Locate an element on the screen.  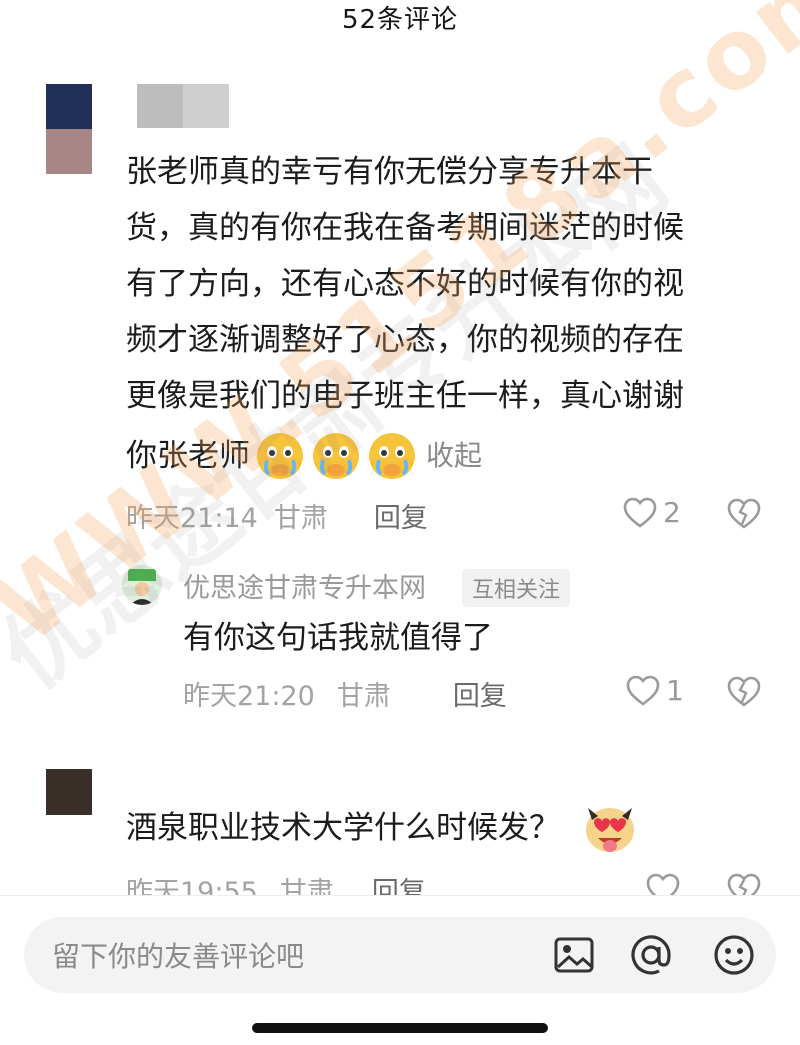
reply-meta: 昨天21:20 甘肃 回复 is located at coordinates (345, 693).